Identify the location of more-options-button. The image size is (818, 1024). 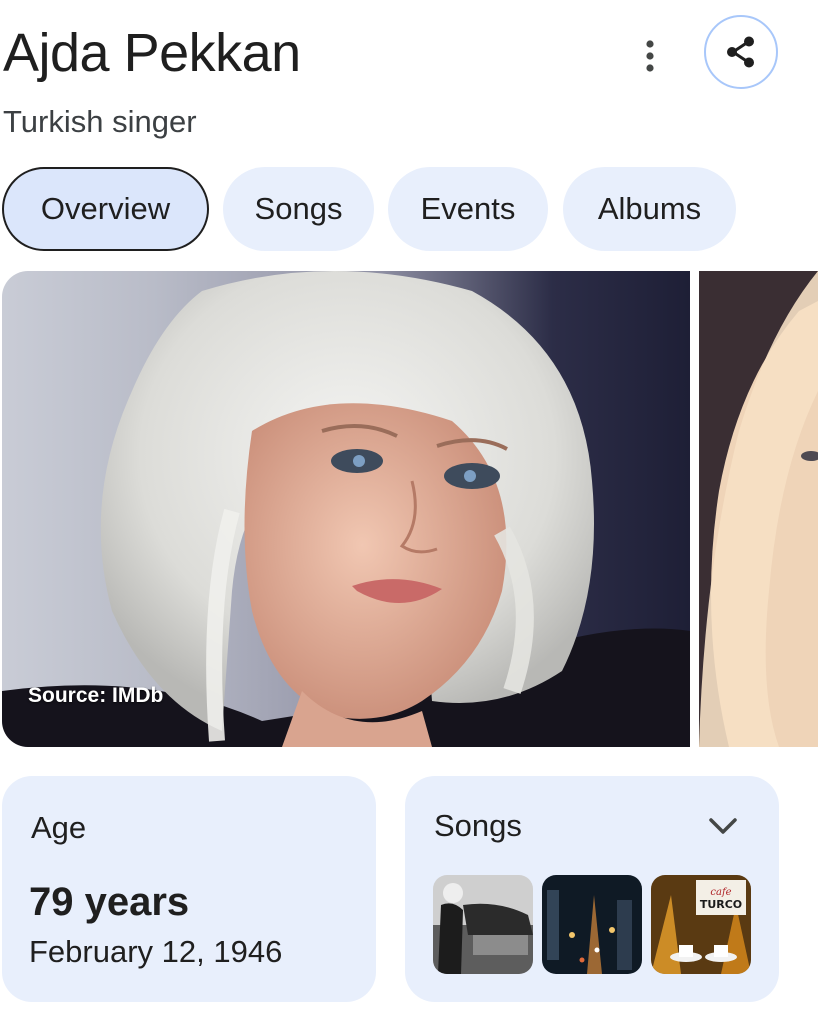
(650, 56).